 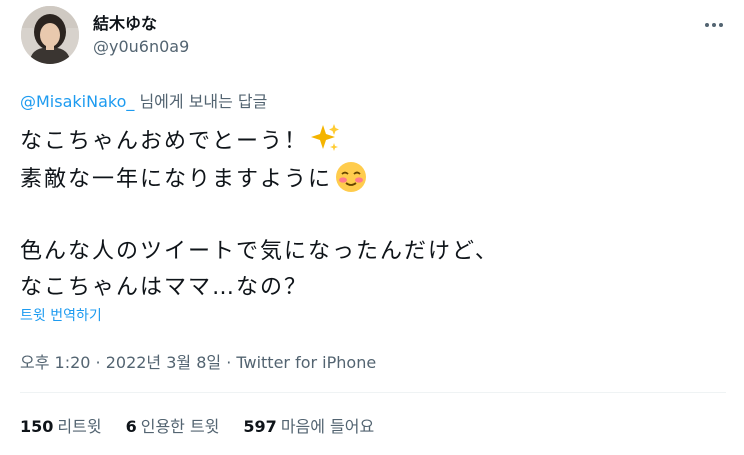 I want to click on likes-count: 597, so click(x=260, y=426).